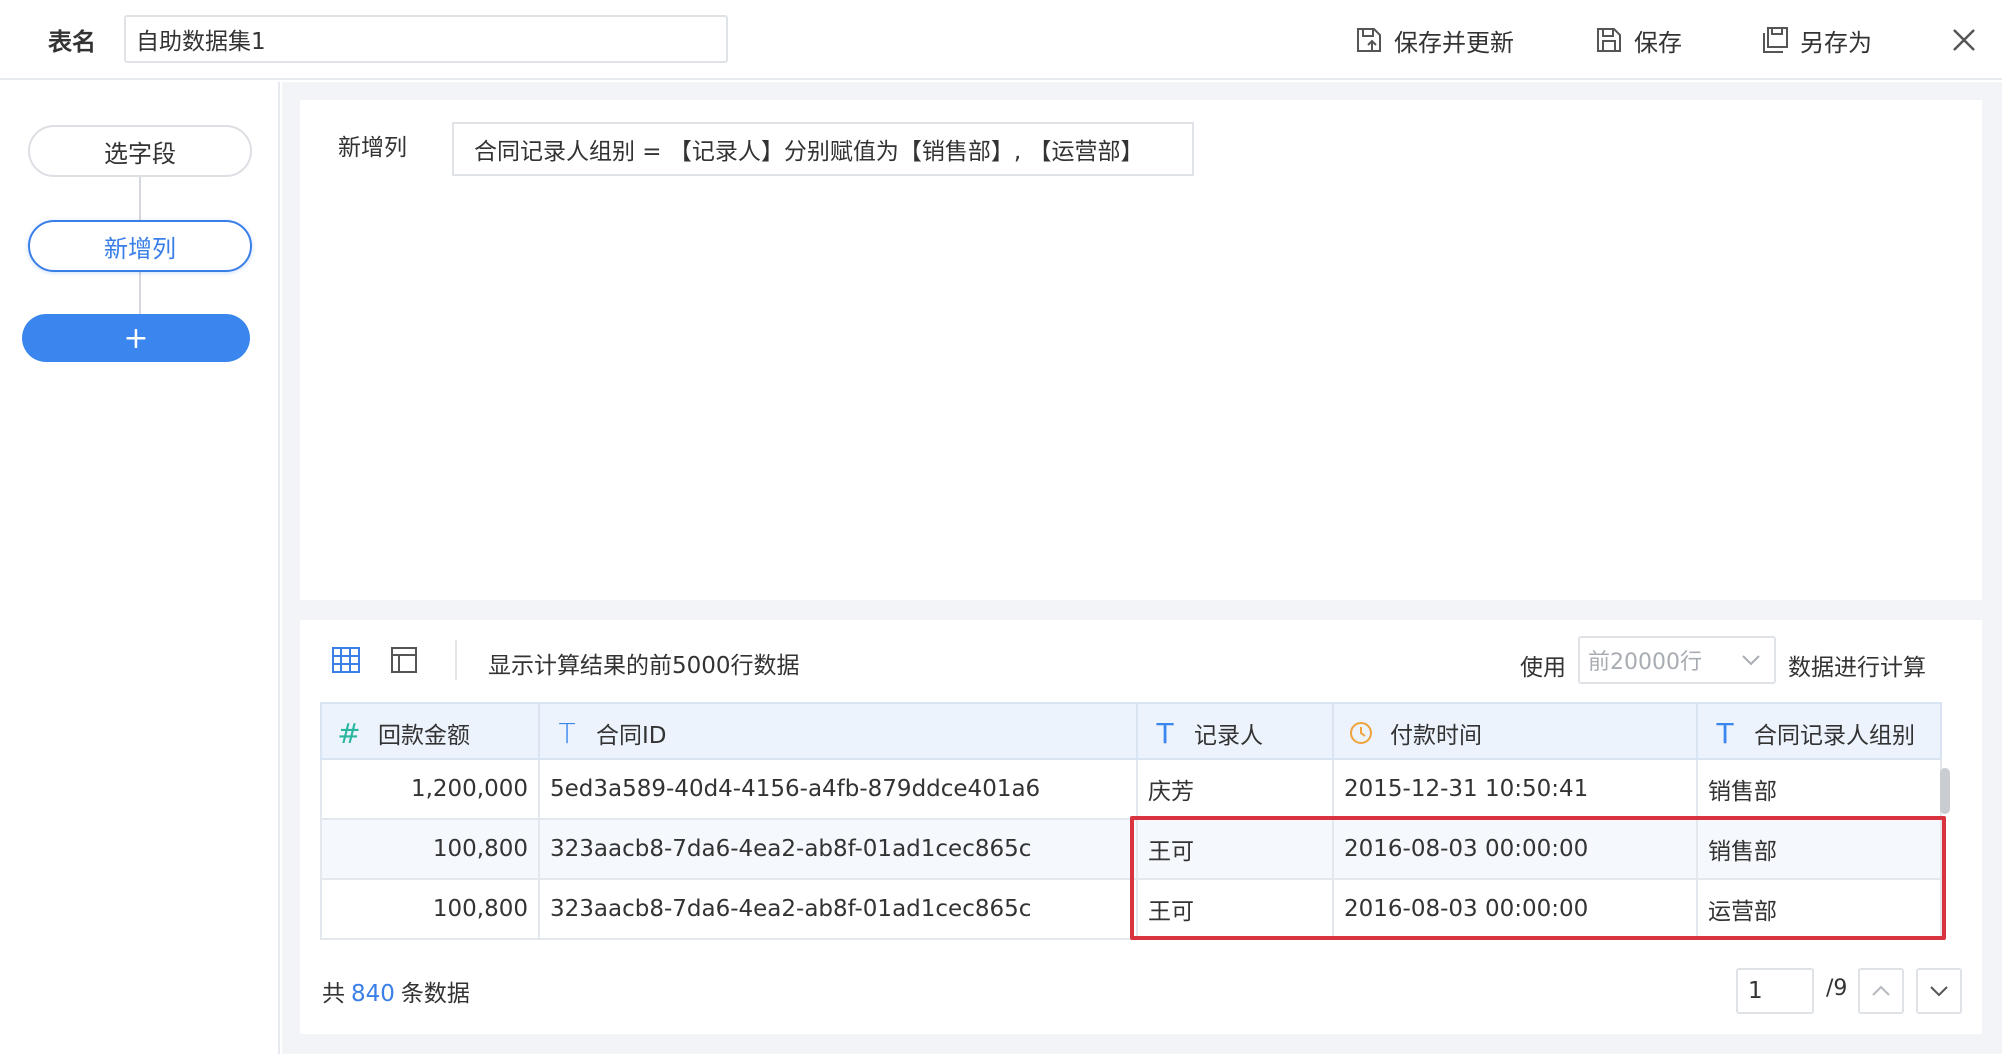 Image resolution: width=2002 pixels, height=1054 pixels. I want to click on row-count-select: 前20000行, so click(1677, 660).